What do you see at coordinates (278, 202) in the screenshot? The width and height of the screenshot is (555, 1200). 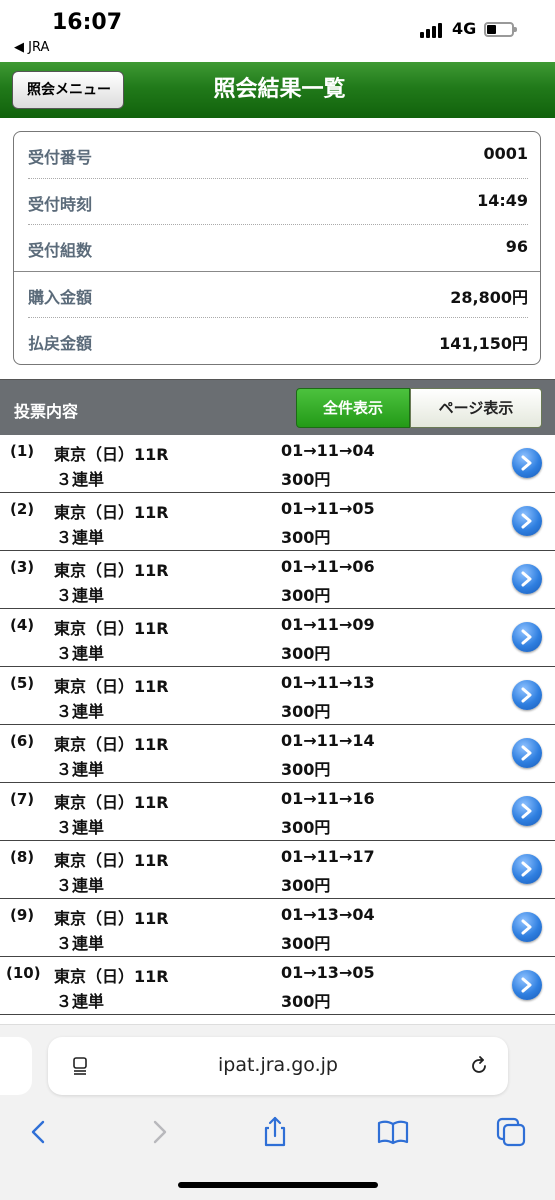 I see `summary-row-receipt-time: 受付時刻 14:49` at bounding box center [278, 202].